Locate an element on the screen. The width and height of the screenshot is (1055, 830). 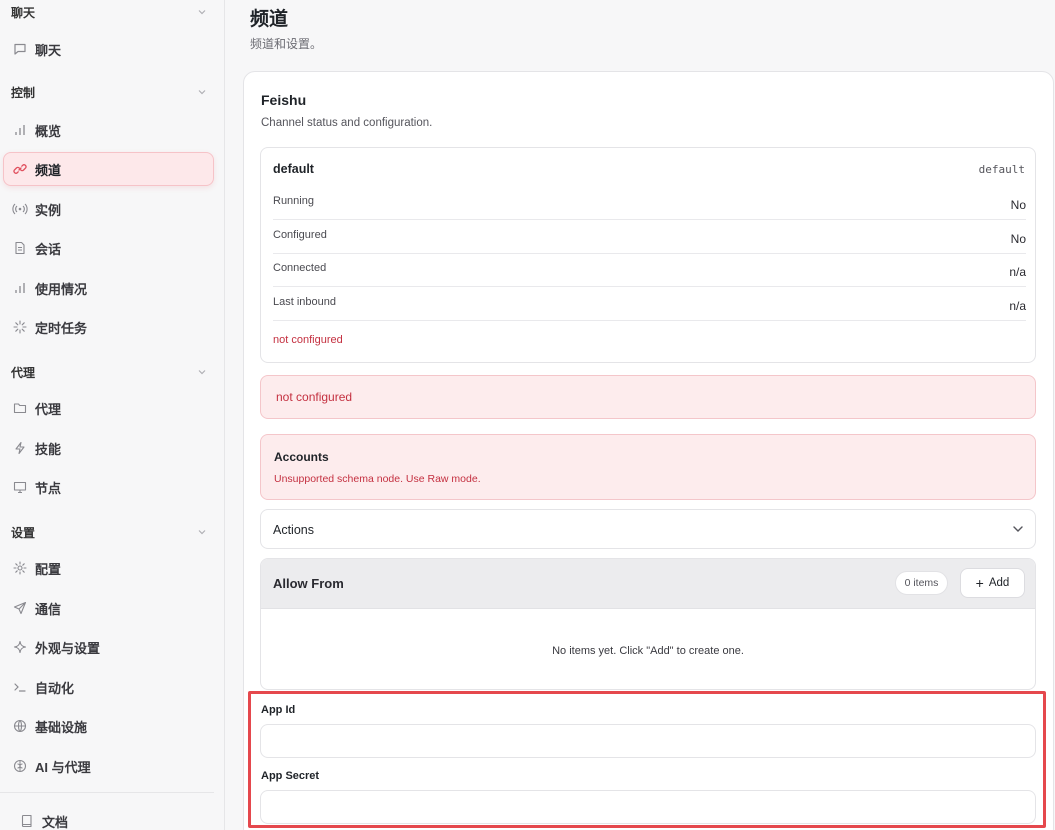
actions-accordion: Actions is located at coordinates (648, 529).